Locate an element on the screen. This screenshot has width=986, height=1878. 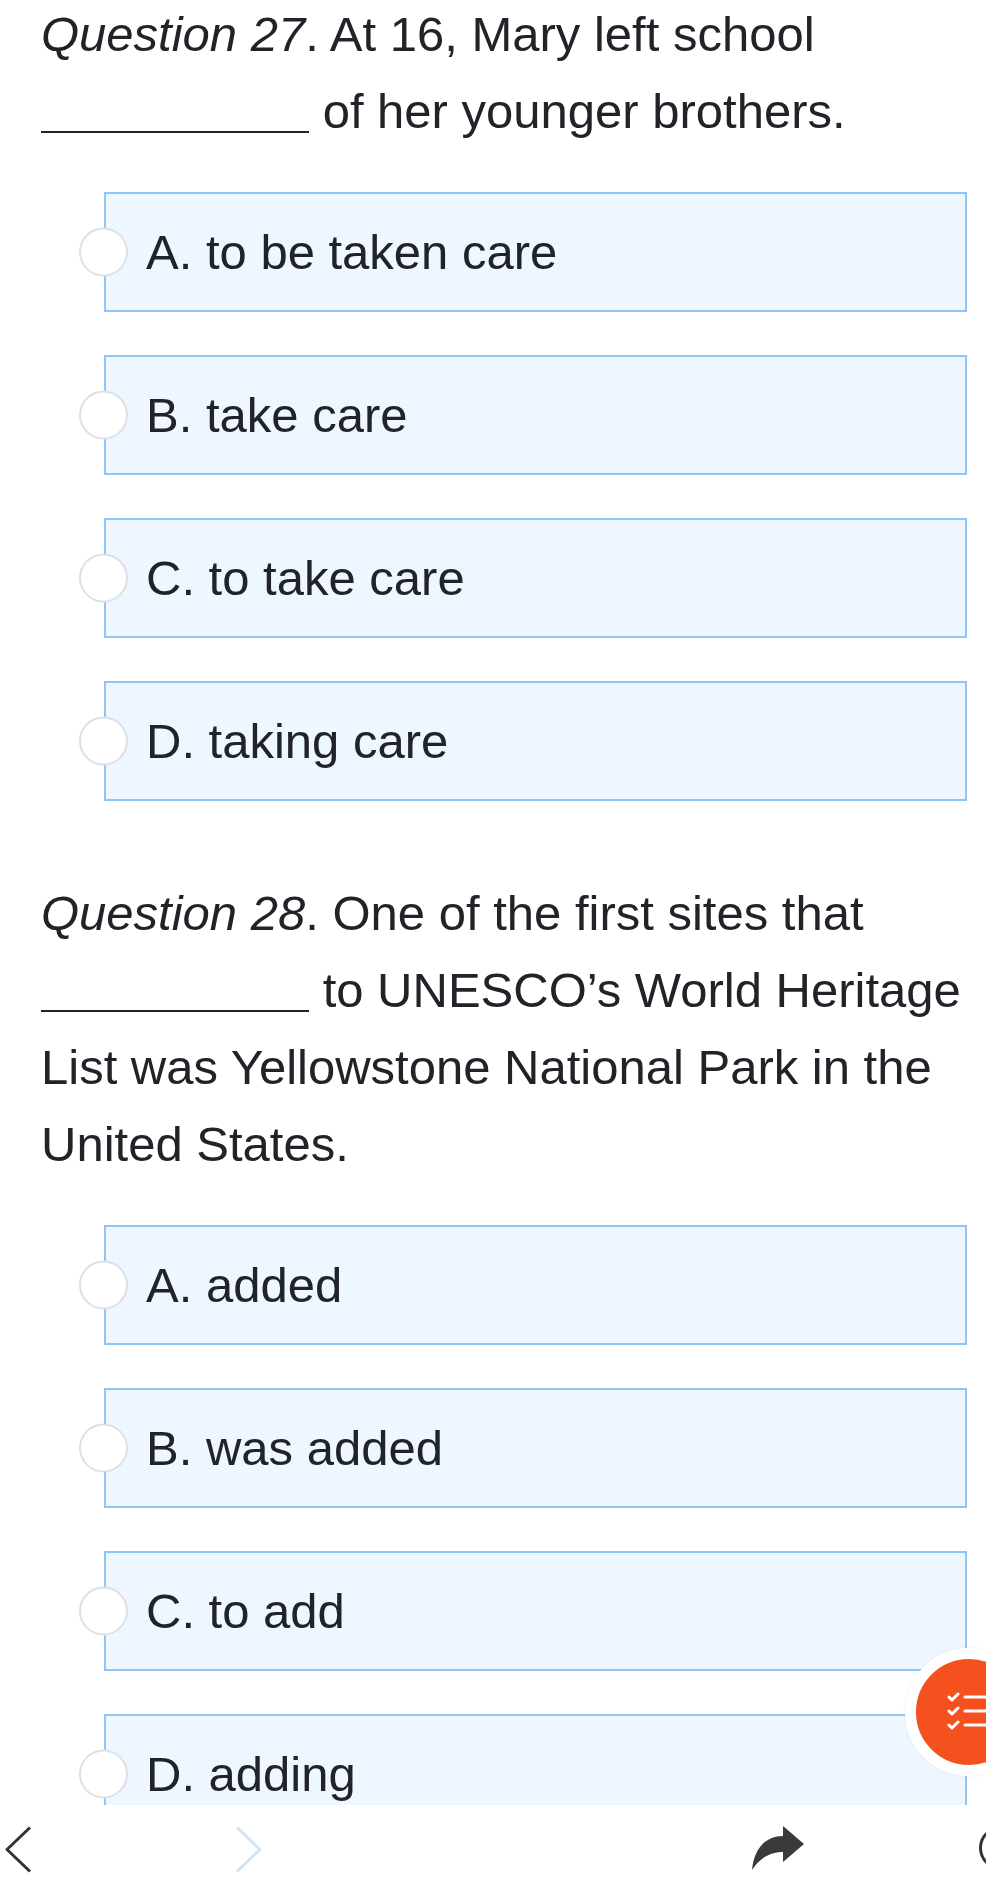
answer-option: C. to add is located at coordinates (535, 1611).